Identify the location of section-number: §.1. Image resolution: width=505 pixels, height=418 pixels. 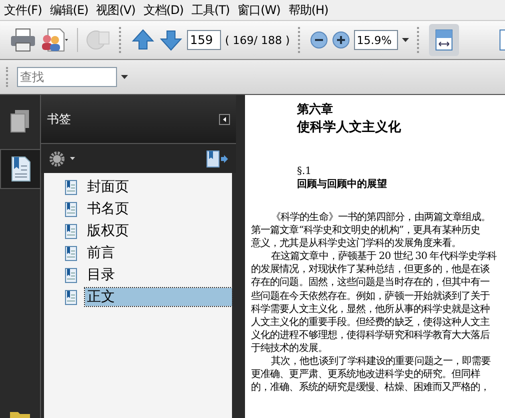
(304, 171).